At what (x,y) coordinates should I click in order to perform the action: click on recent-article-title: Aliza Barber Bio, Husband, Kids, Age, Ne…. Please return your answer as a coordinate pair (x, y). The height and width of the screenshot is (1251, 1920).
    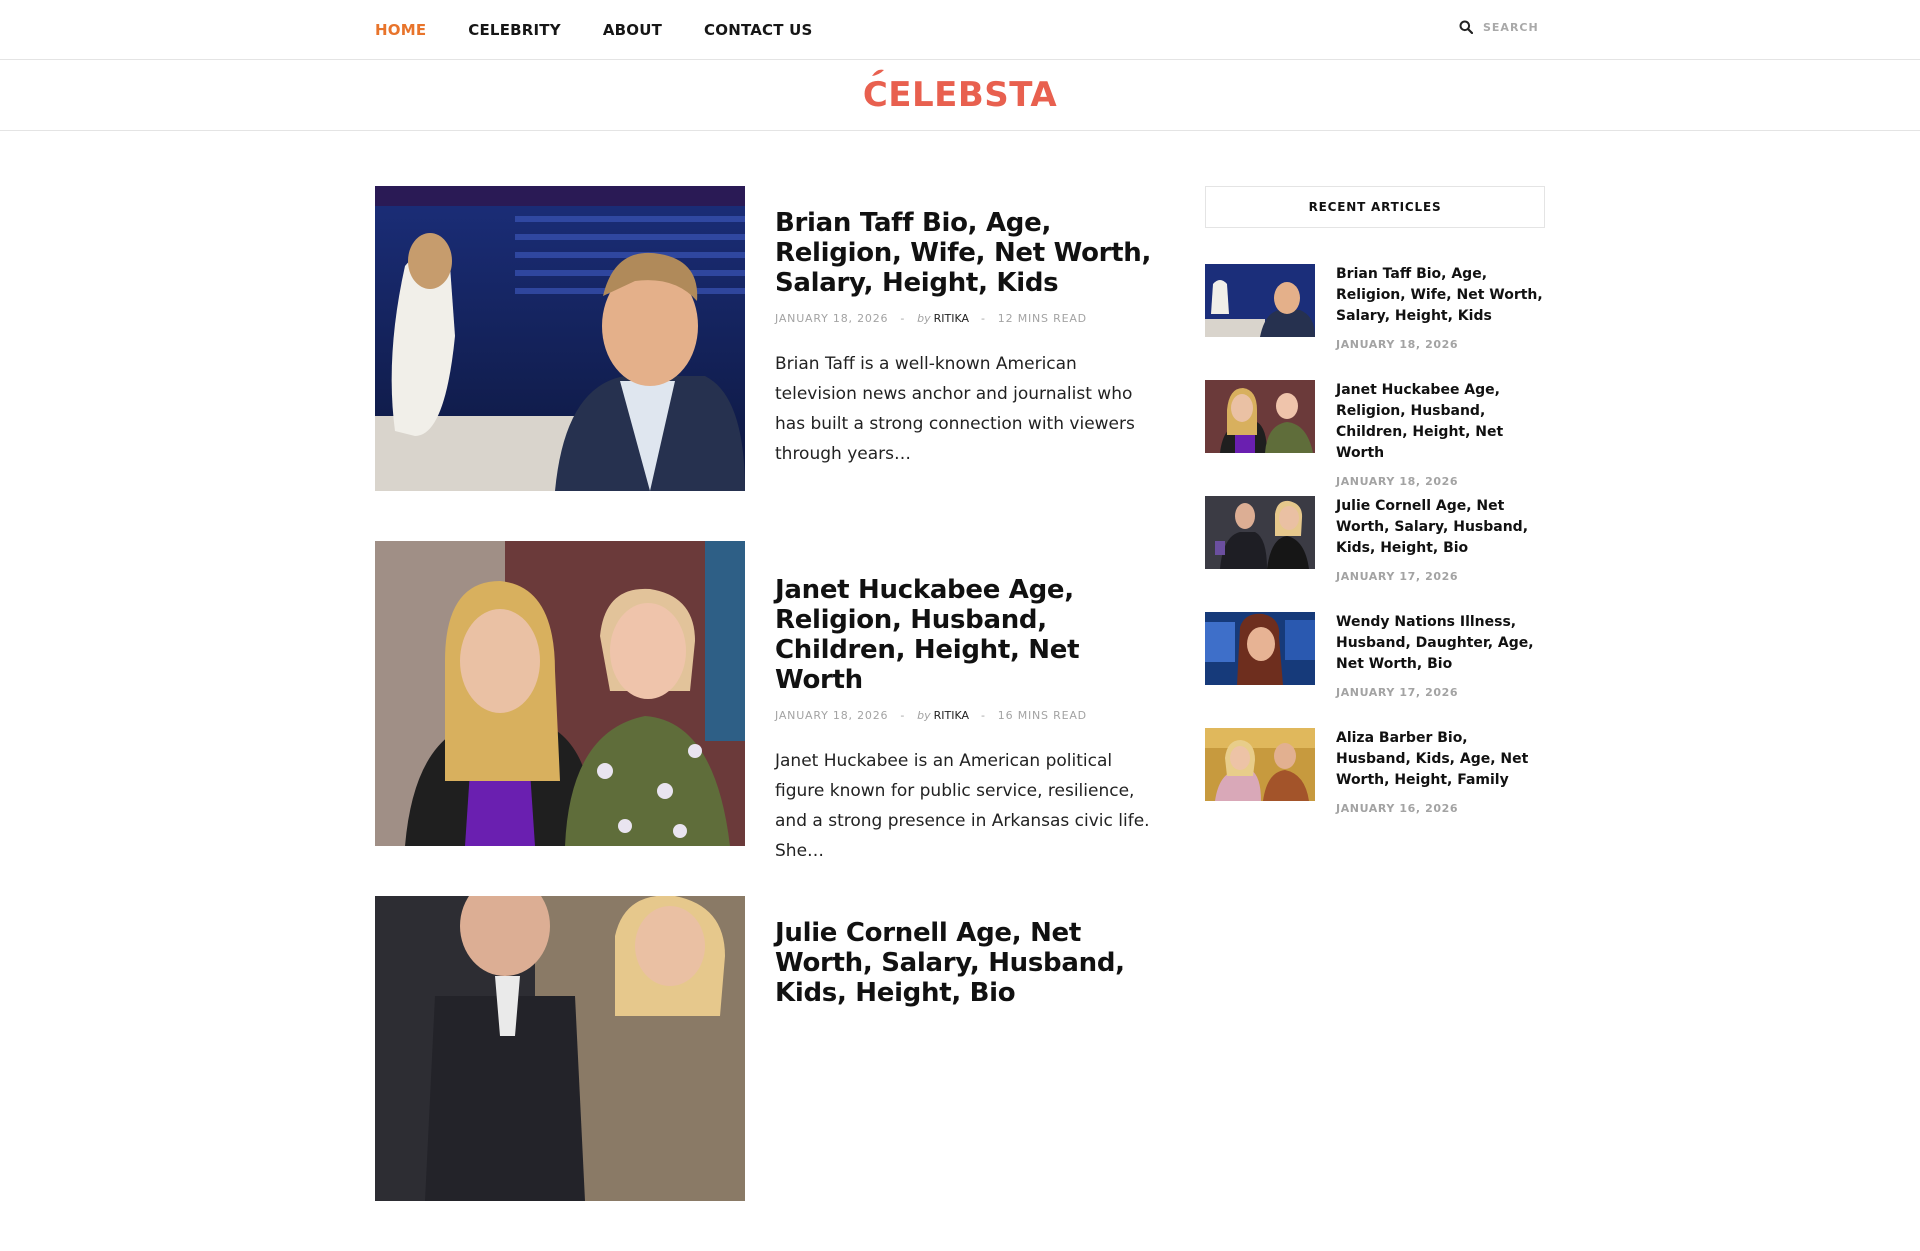
    Looking at the image, I should click on (1441, 759).